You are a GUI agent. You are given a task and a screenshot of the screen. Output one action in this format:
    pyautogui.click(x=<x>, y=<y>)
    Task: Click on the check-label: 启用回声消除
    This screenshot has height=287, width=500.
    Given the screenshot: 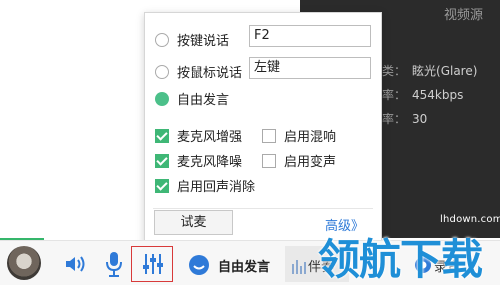 What is the action you would take?
    pyautogui.click(x=216, y=187)
    